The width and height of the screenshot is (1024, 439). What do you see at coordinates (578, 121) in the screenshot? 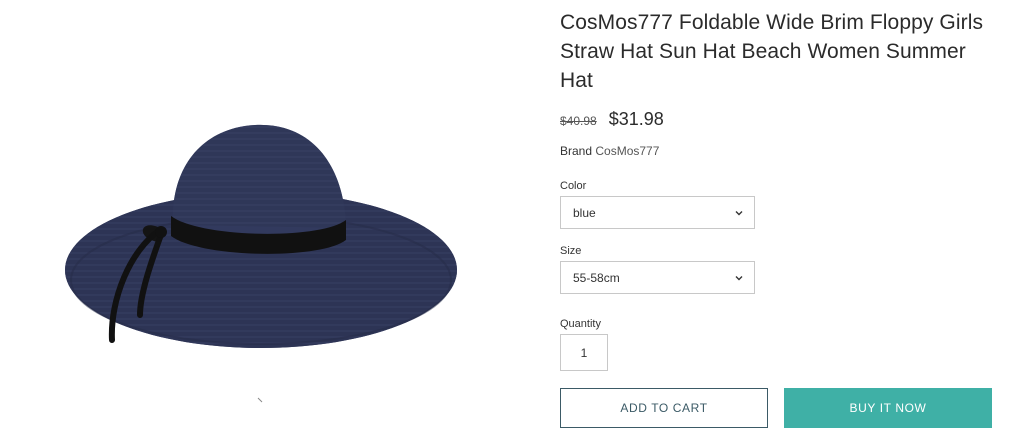
I see `compare-price: $40.98` at bounding box center [578, 121].